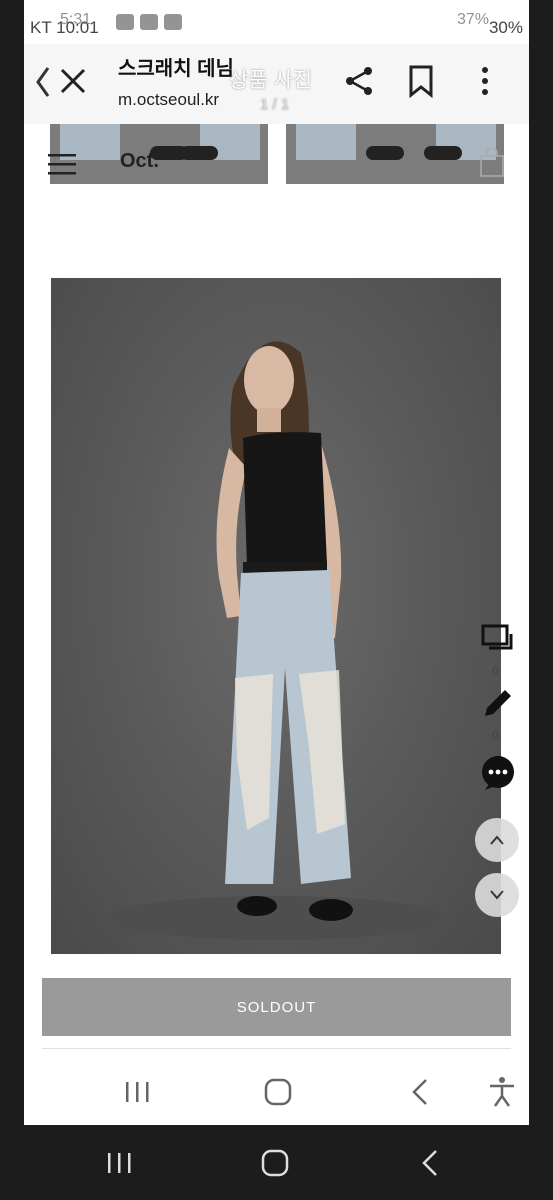 The image size is (553, 1200). What do you see at coordinates (271, 80) in the screenshot?
I see `viewer-title: 상품 사진` at bounding box center [271, 80].